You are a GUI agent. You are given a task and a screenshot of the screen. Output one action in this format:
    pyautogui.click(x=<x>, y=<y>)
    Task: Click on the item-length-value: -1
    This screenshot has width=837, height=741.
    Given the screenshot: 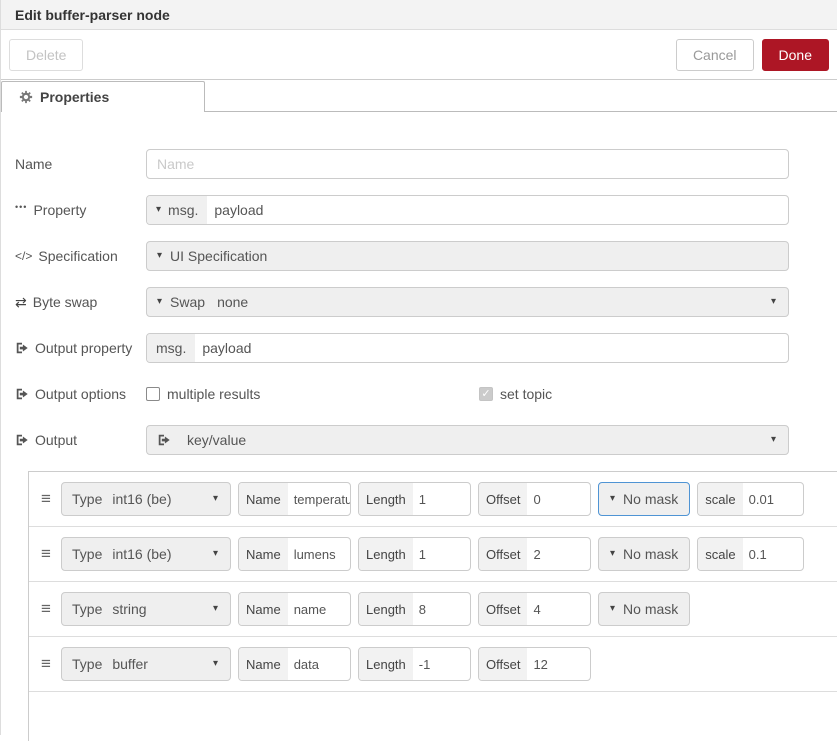 What is the action you would take?
    pyautogui.click(x=425, y=664)
    